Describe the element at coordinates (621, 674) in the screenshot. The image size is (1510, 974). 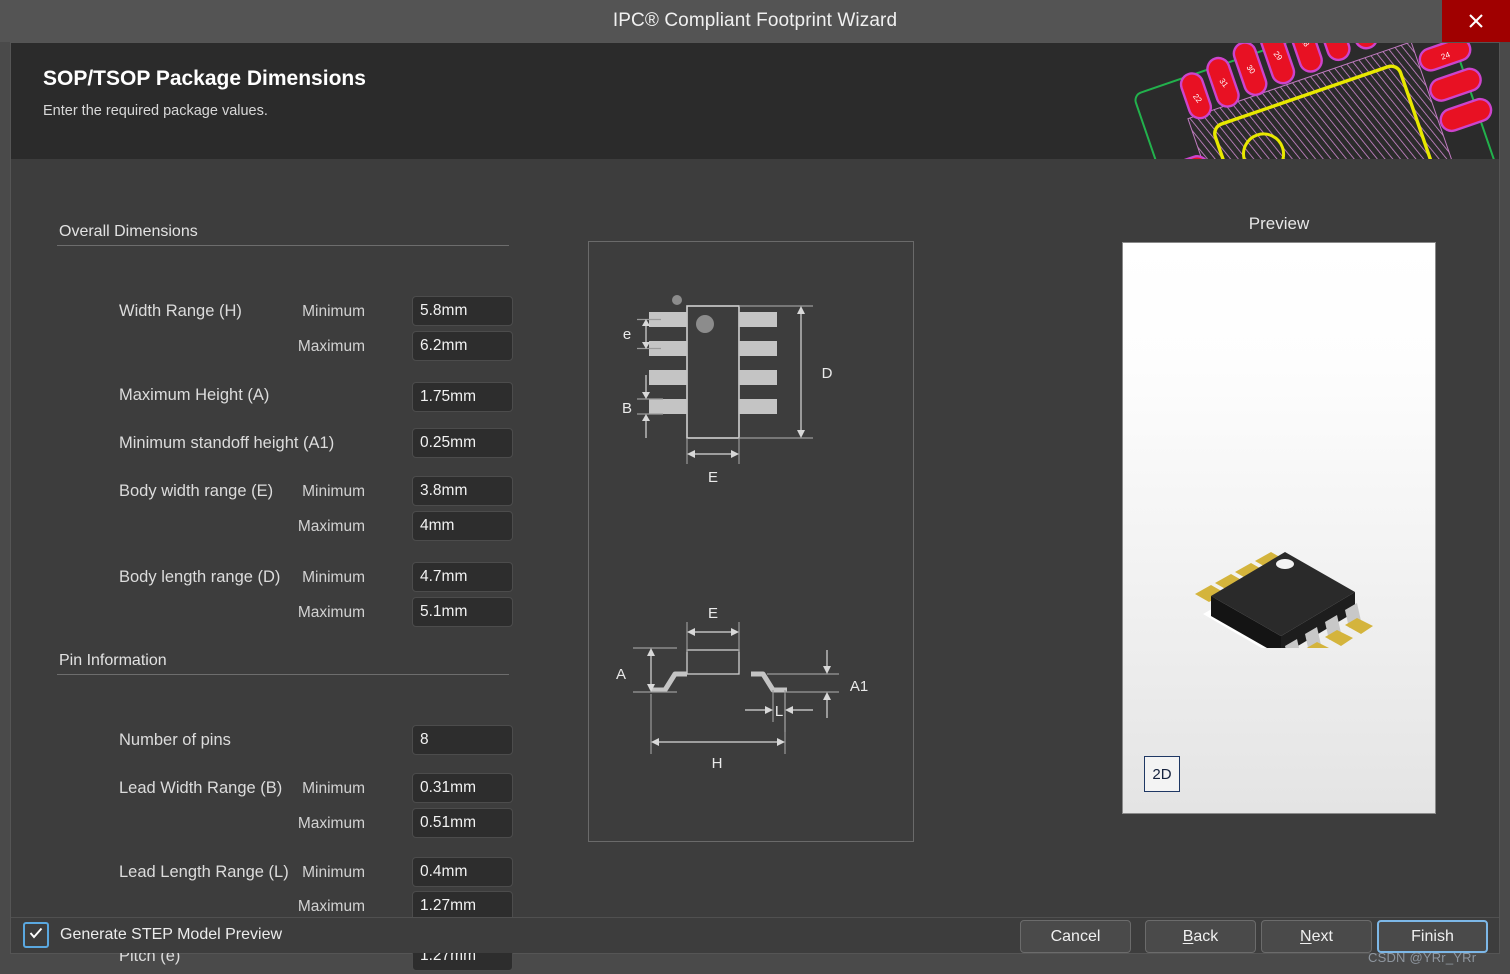
I see `svg-text: A` at that location.